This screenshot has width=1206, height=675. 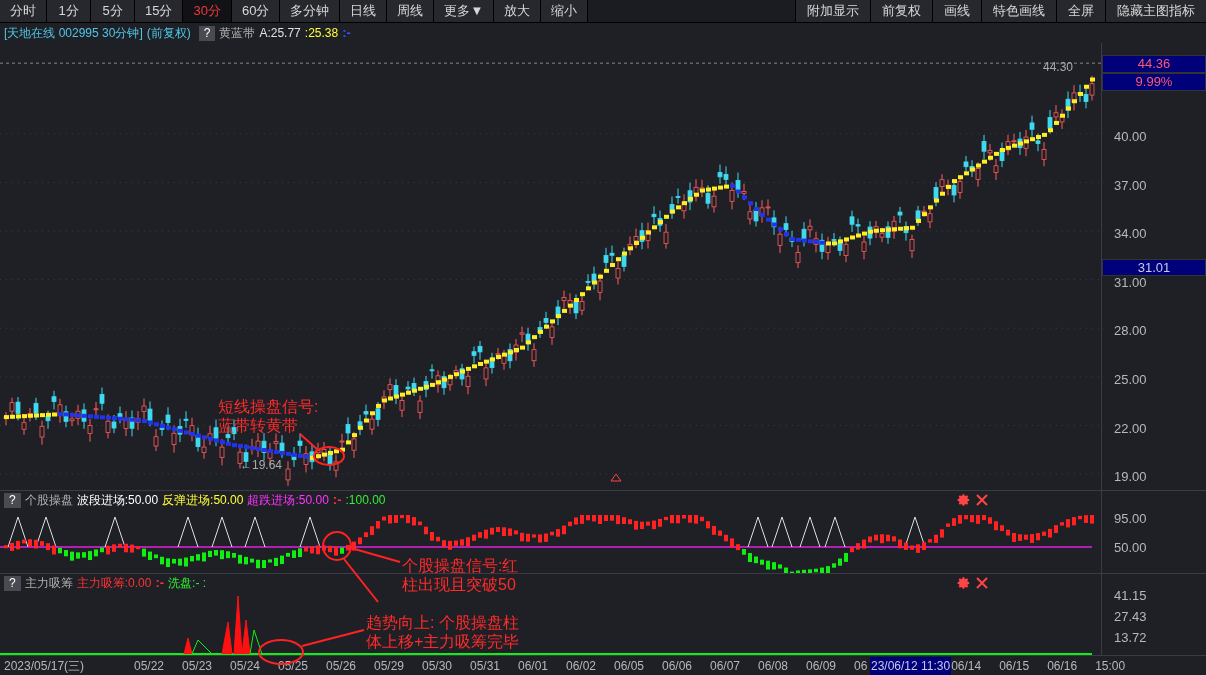 What do you see at coordinates (1063, 666) in the screenshot?
I see `time-label: 06/16` at bounding box center [1063, 666].